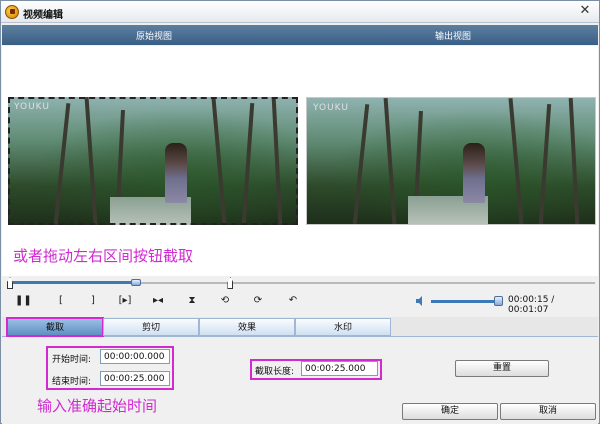 The image size is (600, 424). What do you see at coordinates (275, 372) in the screenshot?
I see `crop-length-label: 截取长度:` at bounding box center [275, 372].